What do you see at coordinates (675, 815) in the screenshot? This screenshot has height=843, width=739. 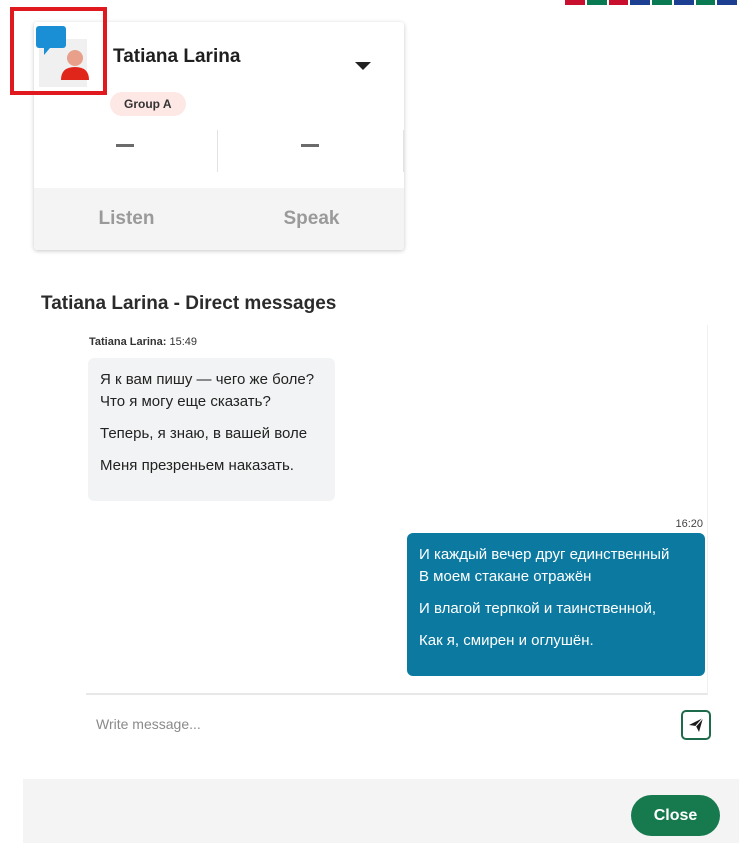 I see `close-button: Close` at bounding box center [675, 815].